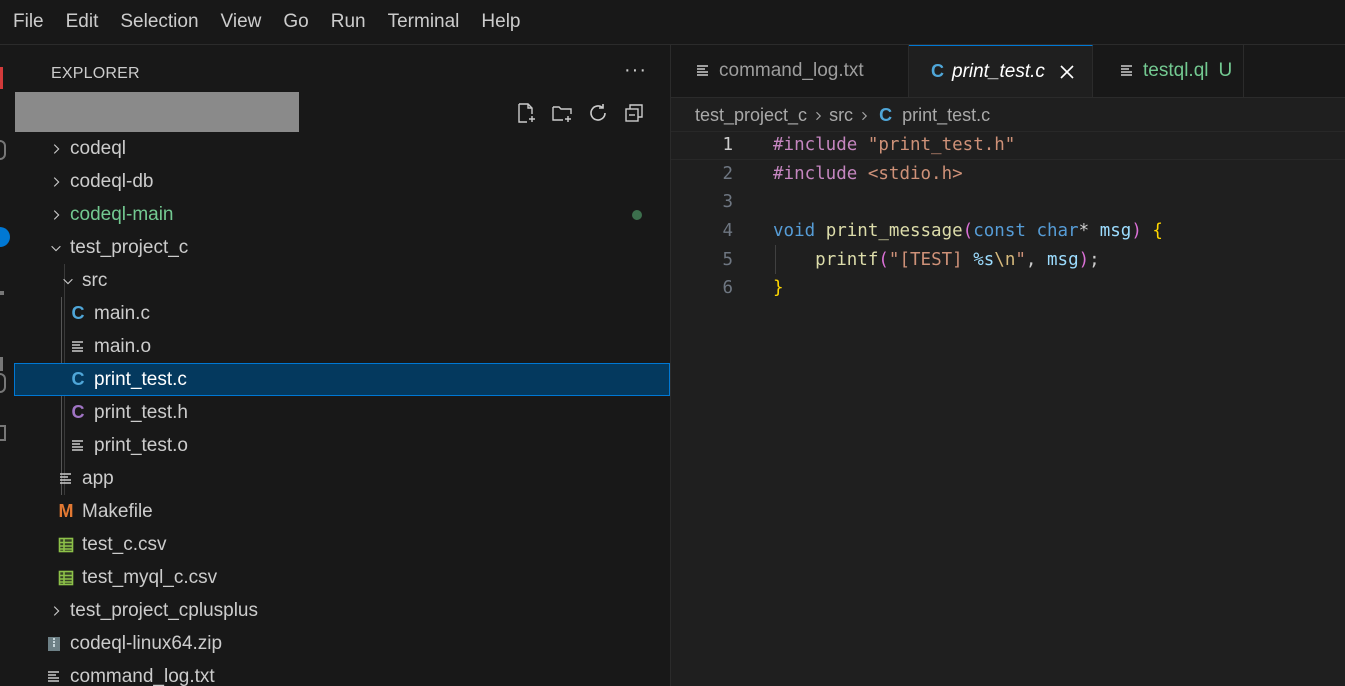 Image resolution: width=1345 pixels, height=686 pixels. I want to click on tree-file-codeql-linux64-zip: codeql-linux64.zip, so click(342, 643).